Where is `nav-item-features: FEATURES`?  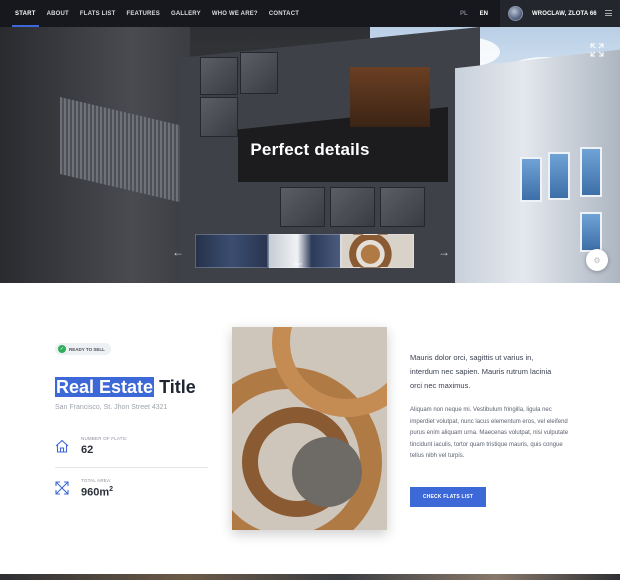 nav-item-features: FEATURES is located at coordinates (143, 13).